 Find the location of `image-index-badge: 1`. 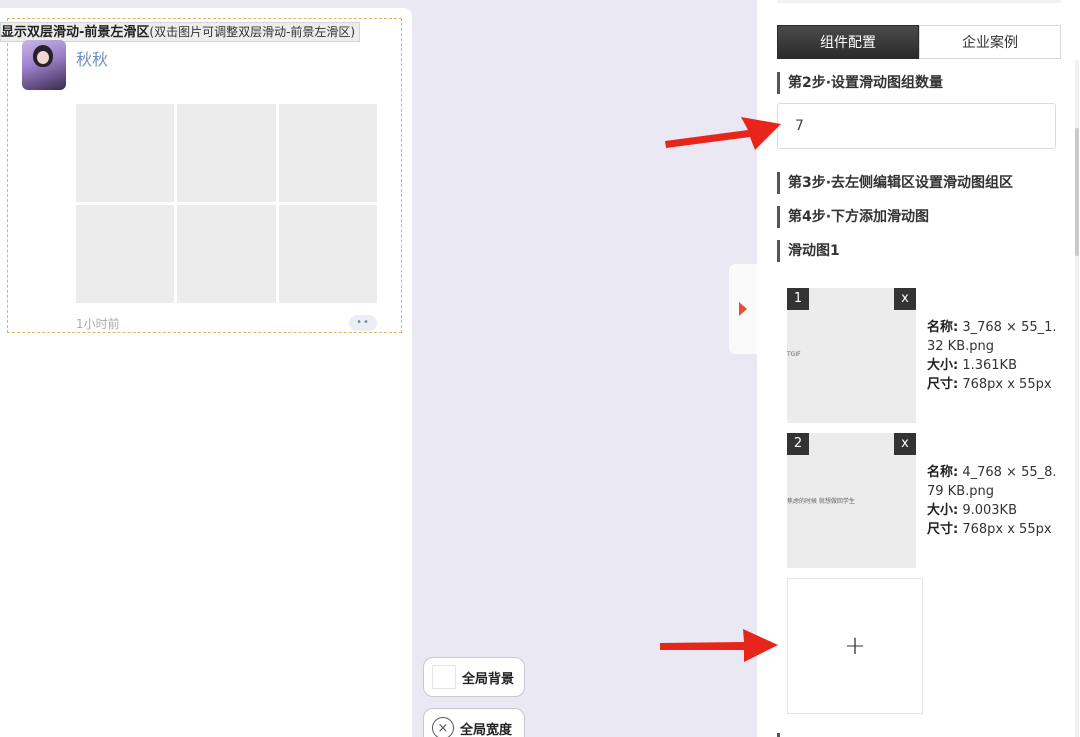

image-index-badge: 1 is located at coordinates (798, 299).